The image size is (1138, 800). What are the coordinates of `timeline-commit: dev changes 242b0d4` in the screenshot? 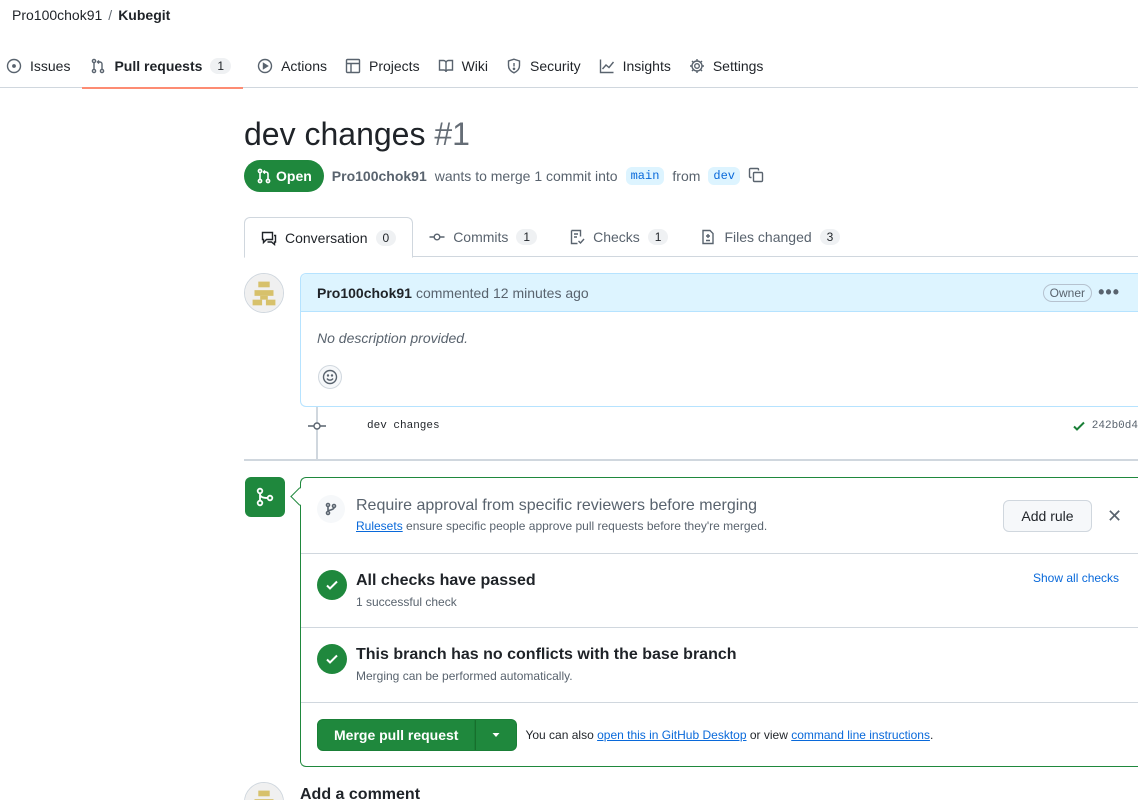 It's located at (723, 427).